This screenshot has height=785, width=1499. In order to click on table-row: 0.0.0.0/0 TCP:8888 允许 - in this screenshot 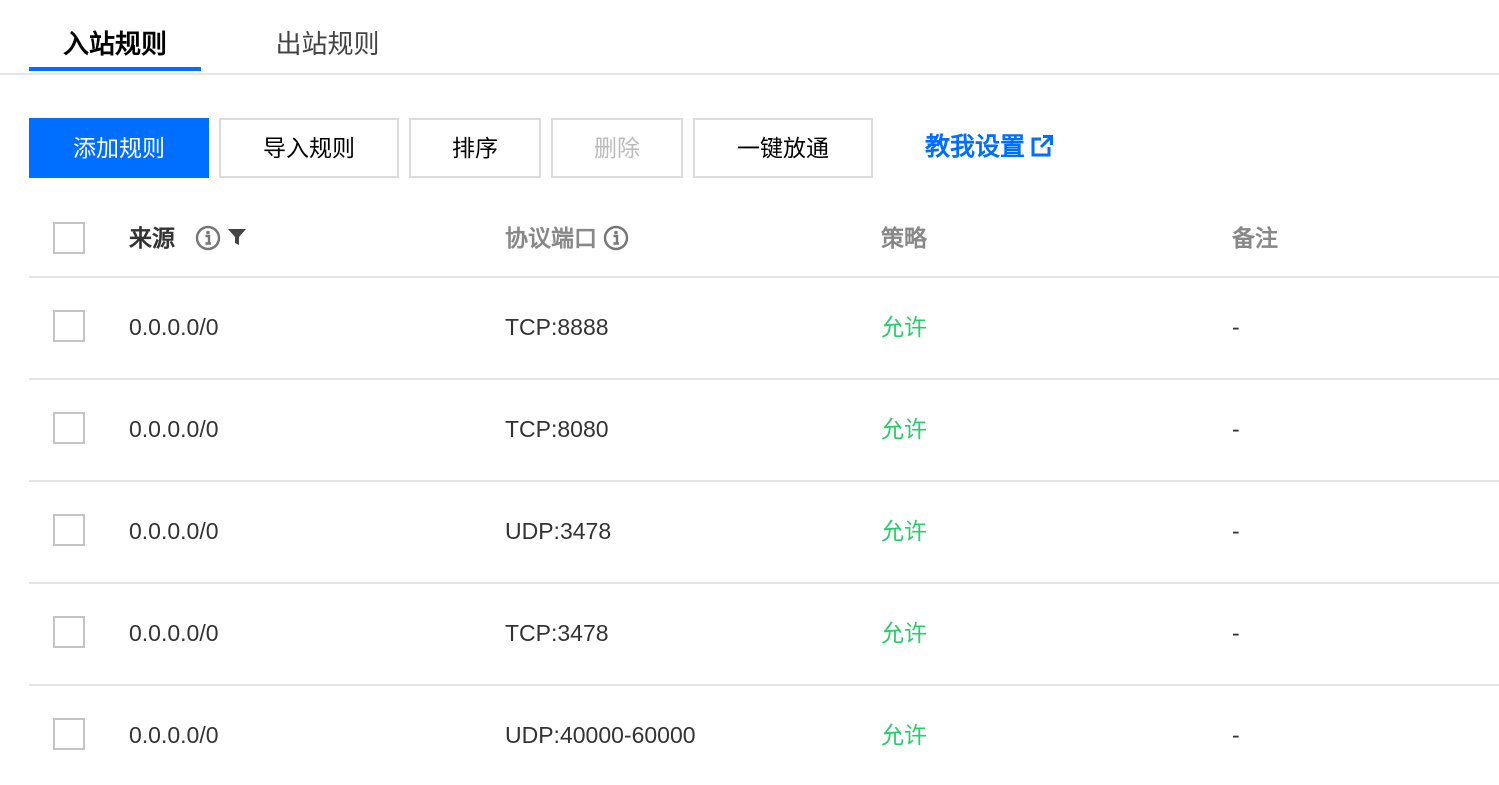, I will do `click(764, 329)`.